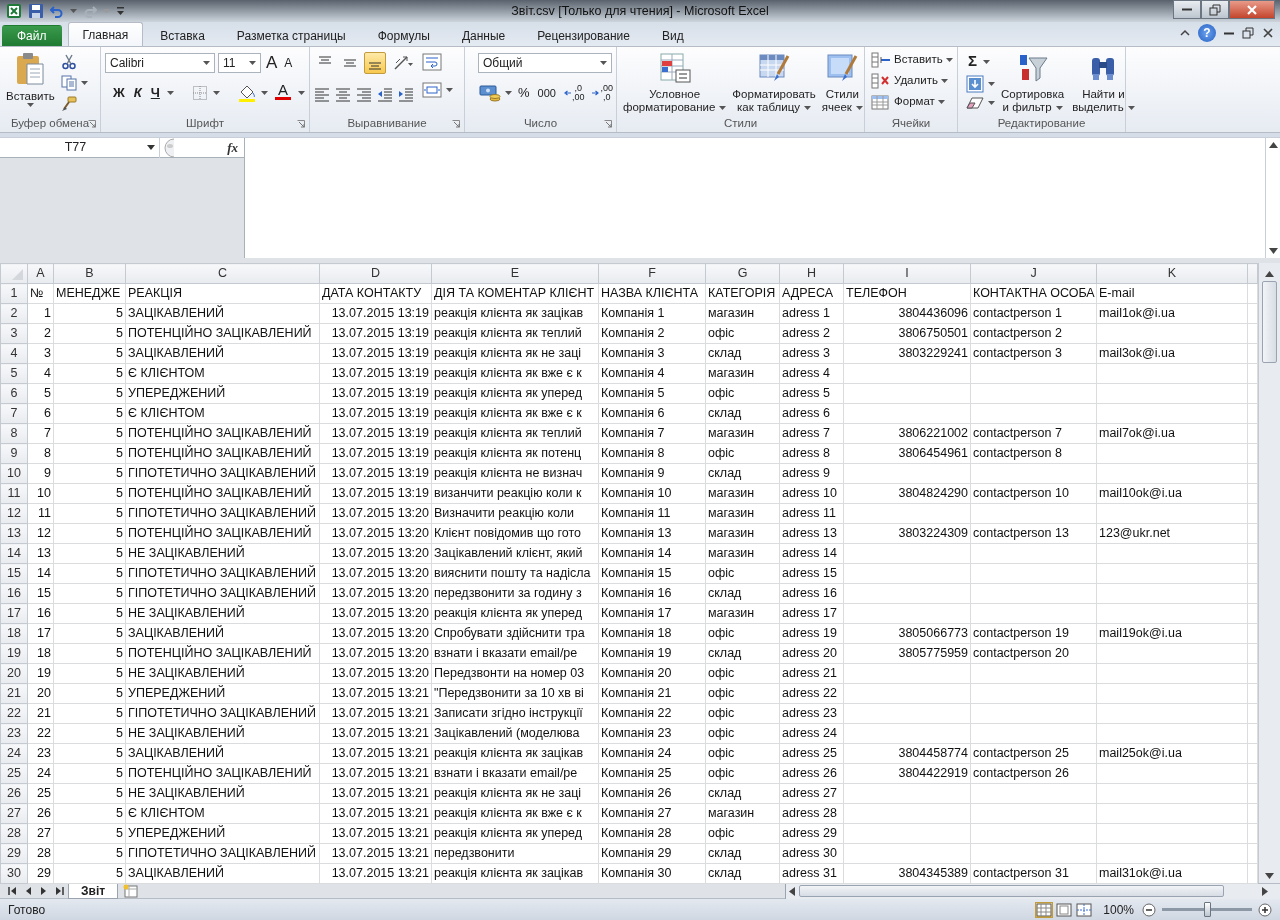 The height and width of the screenshot is (920, 1280). I want to click on scrollbar-thumb, so click(1011, 891).